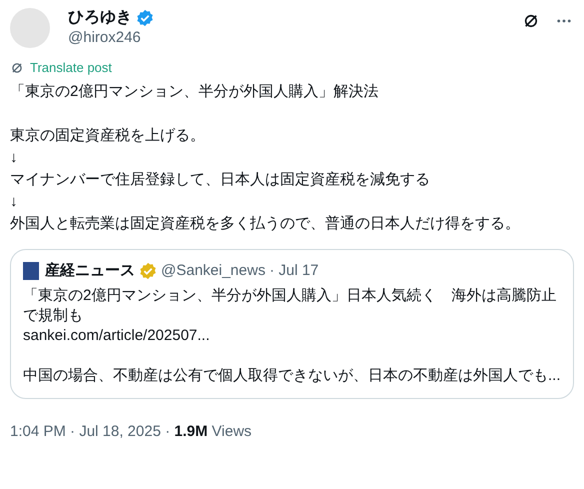 The height and width of the screenshot is (489, 584). Describe the element at coordinates (131, 432) in the screenshot. I see `post-timestamp: 1:04 PM · Jul 18, 2025 · 1.9M Views` at that location.